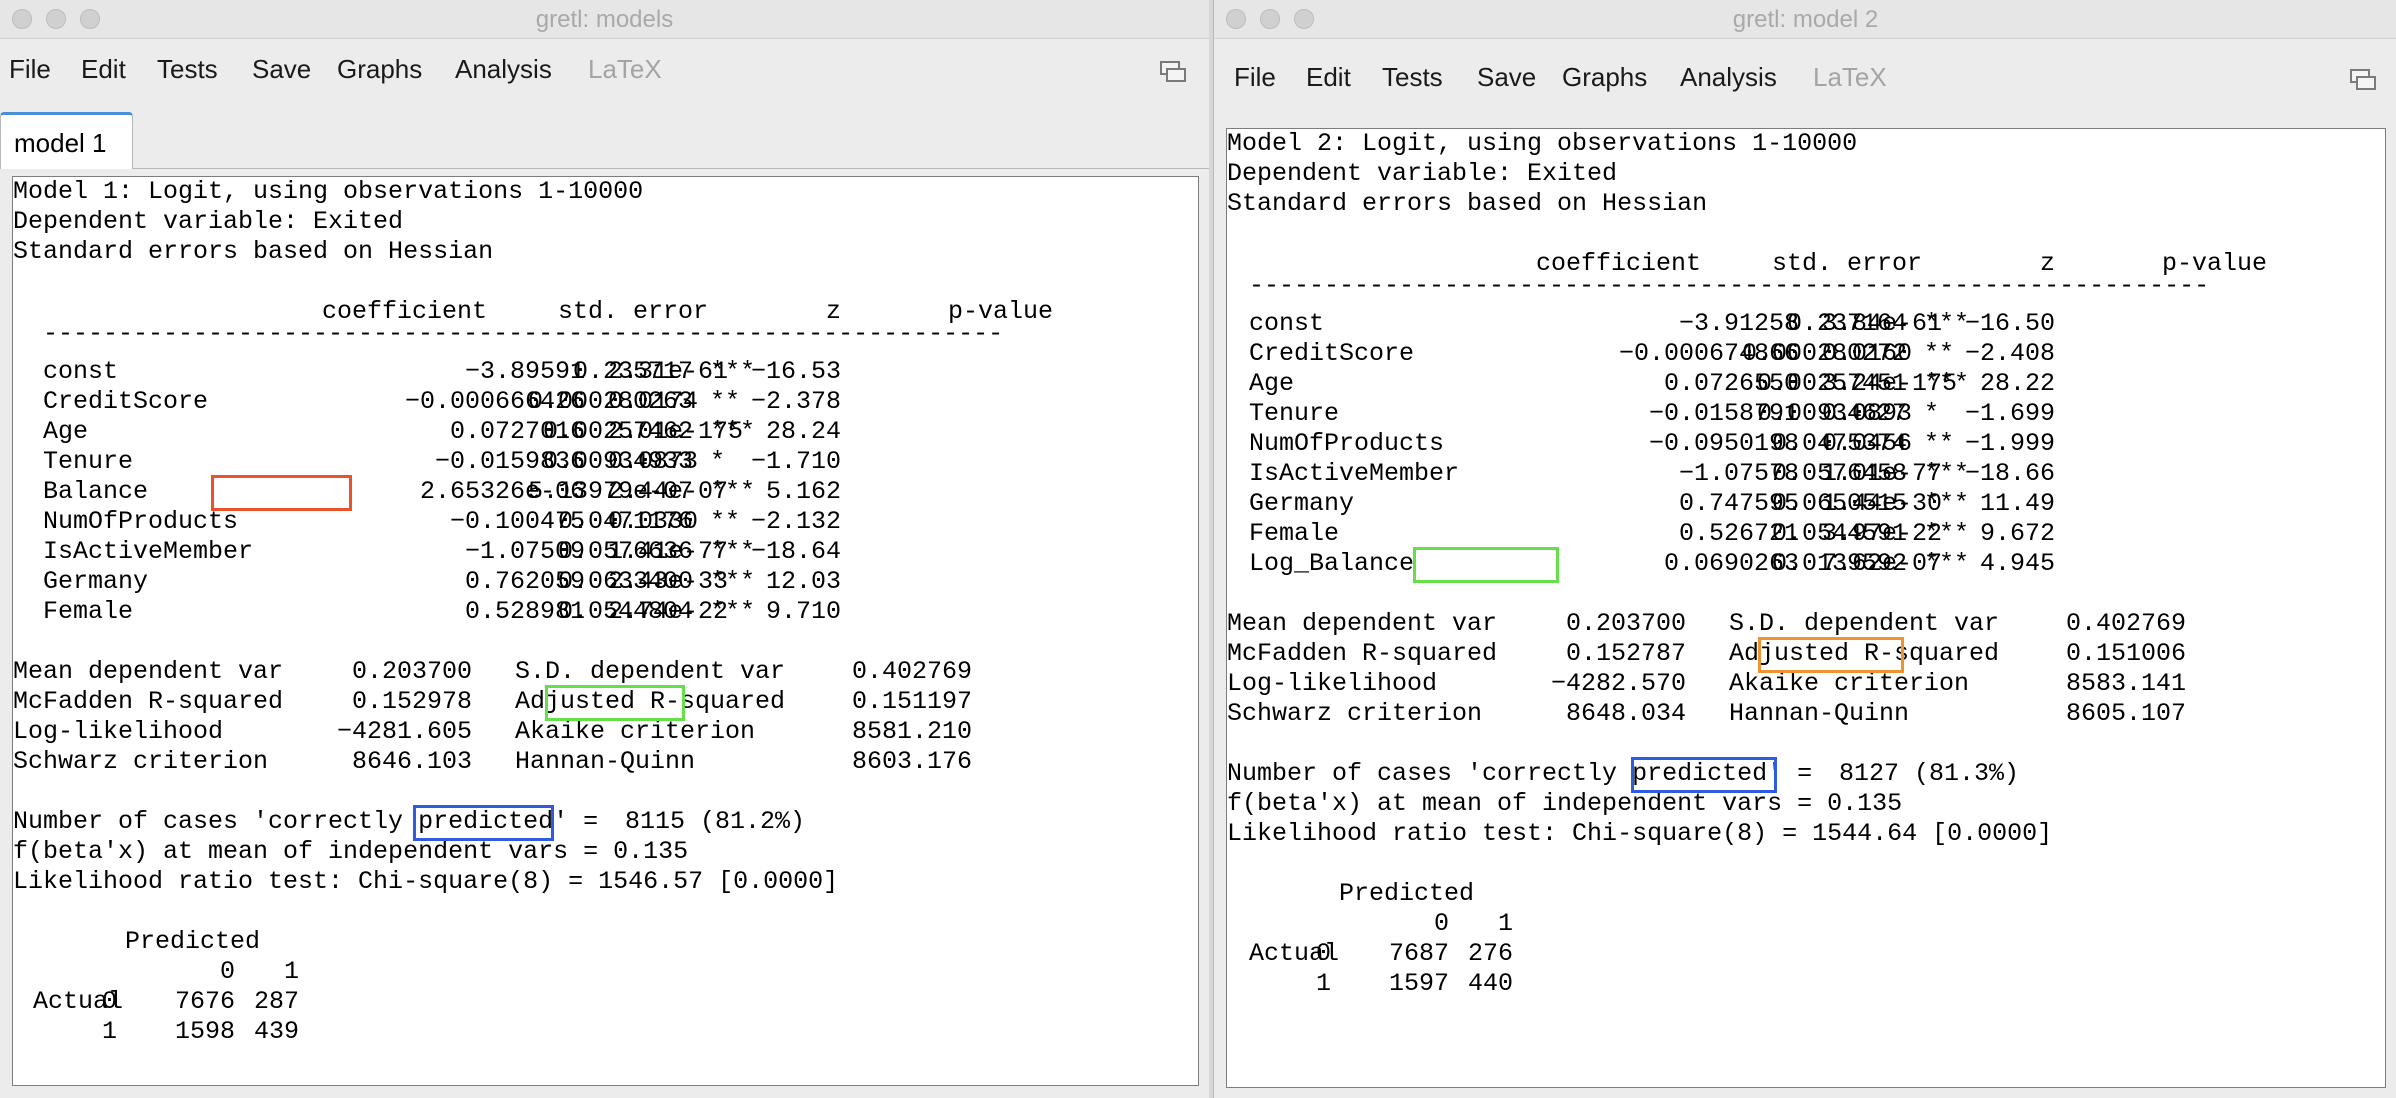  What do you see at coordinates (653, 521) in the screenshot?
I see `row-p-value: 0.0330` at bounding box center [653, 521].